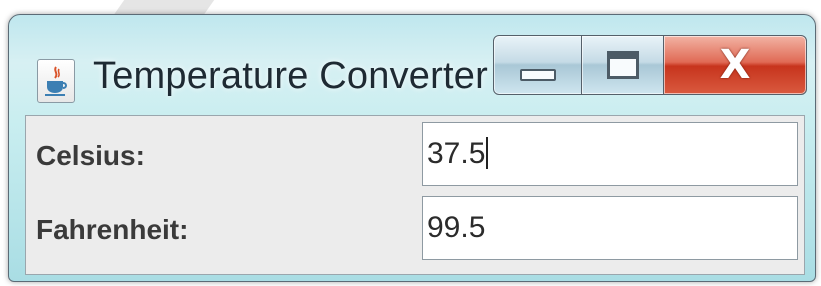 The width and height of the screenshot is (821, 286). What do you see at coordinates (90, 155) in the screenshot?
I see `celsius-label: Celsius:` at bounding box center [90, 155].